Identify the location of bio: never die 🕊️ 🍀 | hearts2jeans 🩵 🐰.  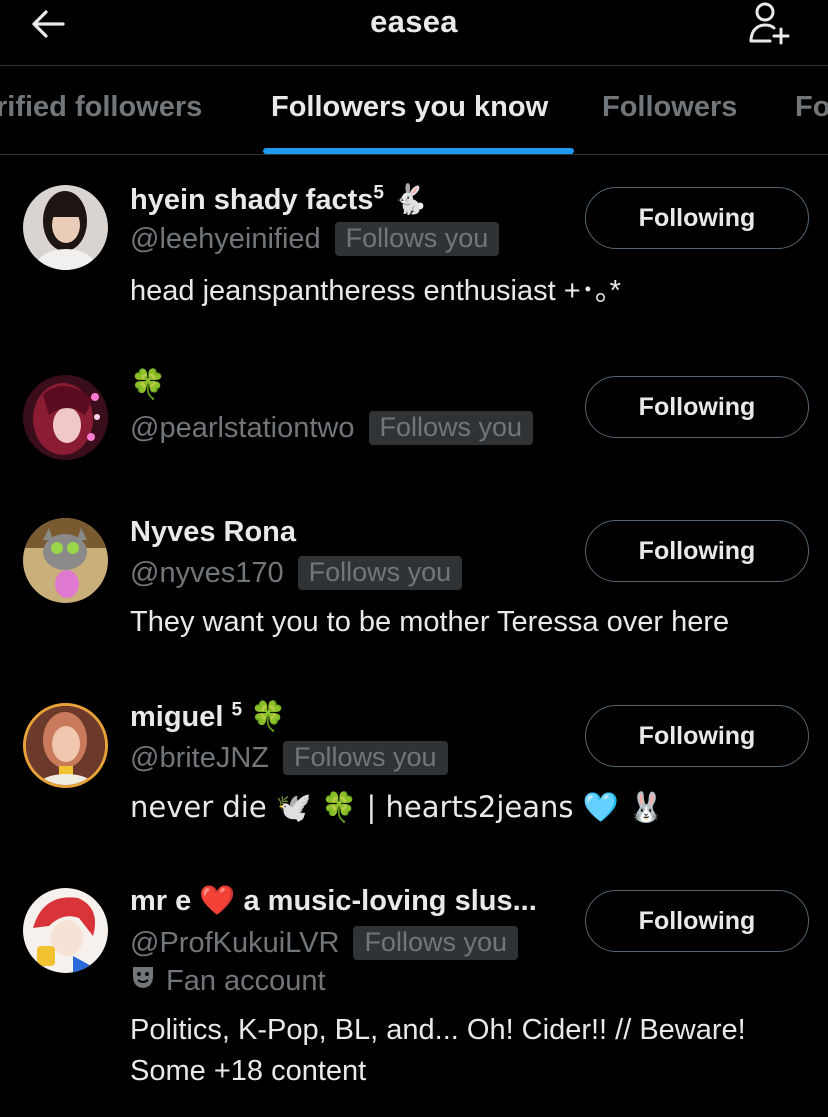
(397, 807).